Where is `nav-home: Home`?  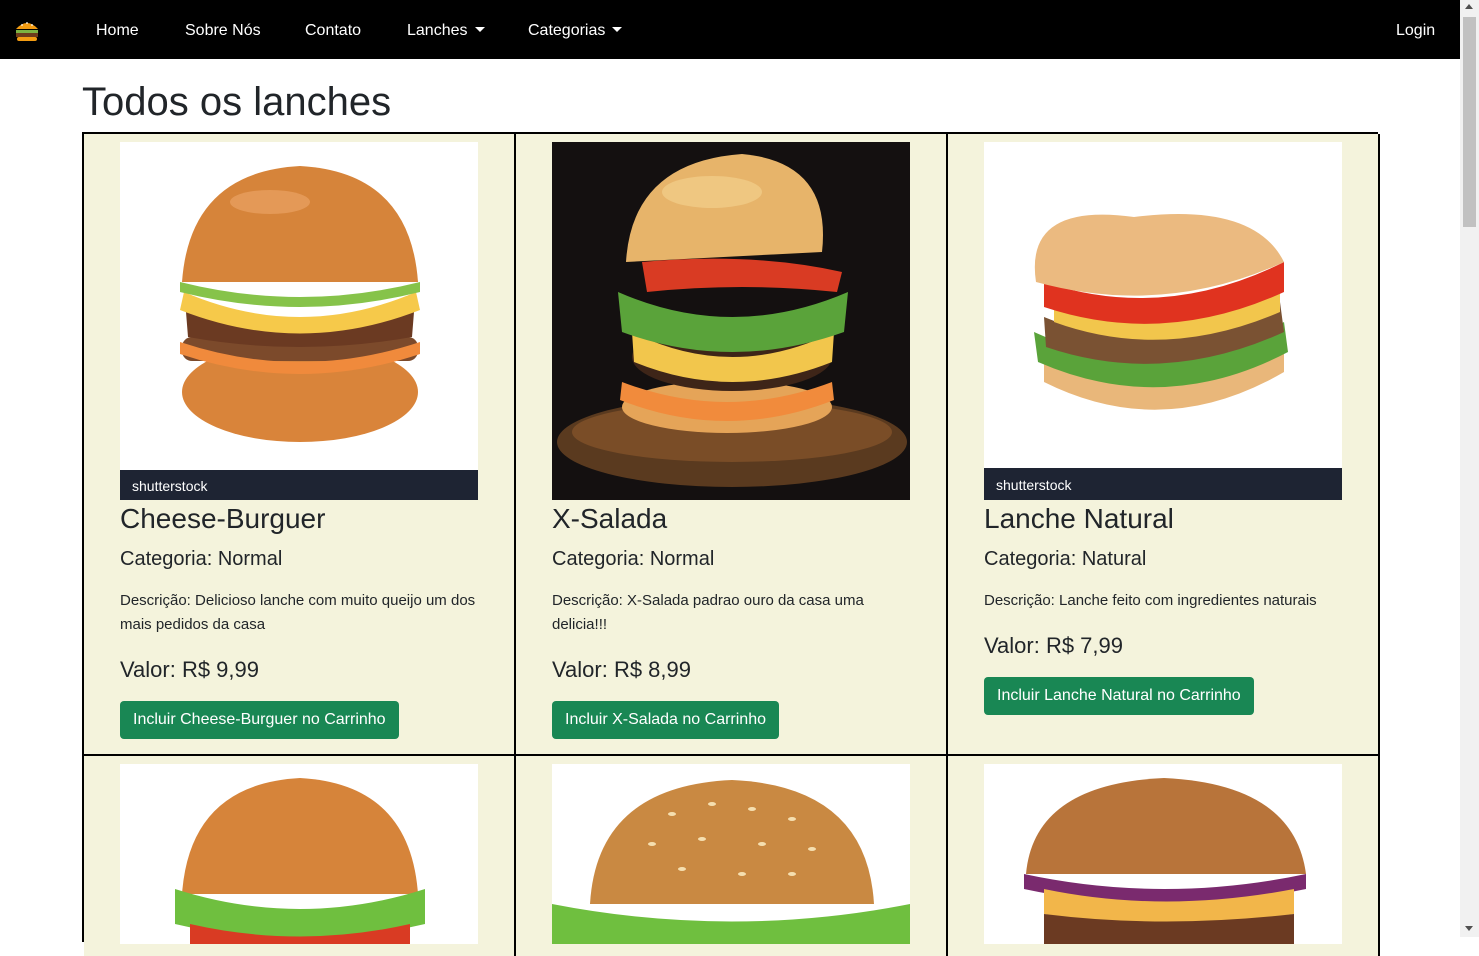
nav-home: Home is located at coordinates (117, 29).